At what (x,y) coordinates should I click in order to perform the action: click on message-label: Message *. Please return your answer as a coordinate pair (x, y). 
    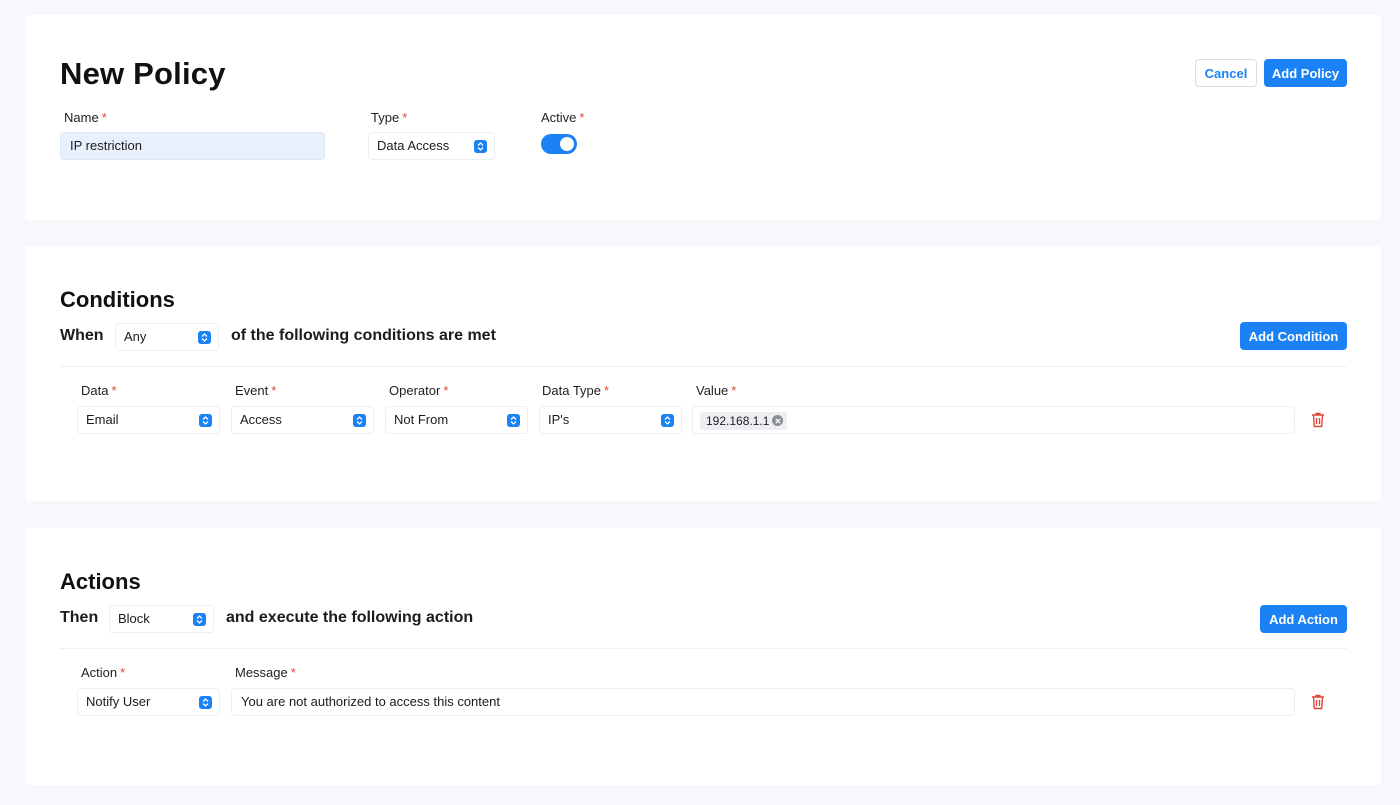
    Looking at the image, I should click on (265, 672).